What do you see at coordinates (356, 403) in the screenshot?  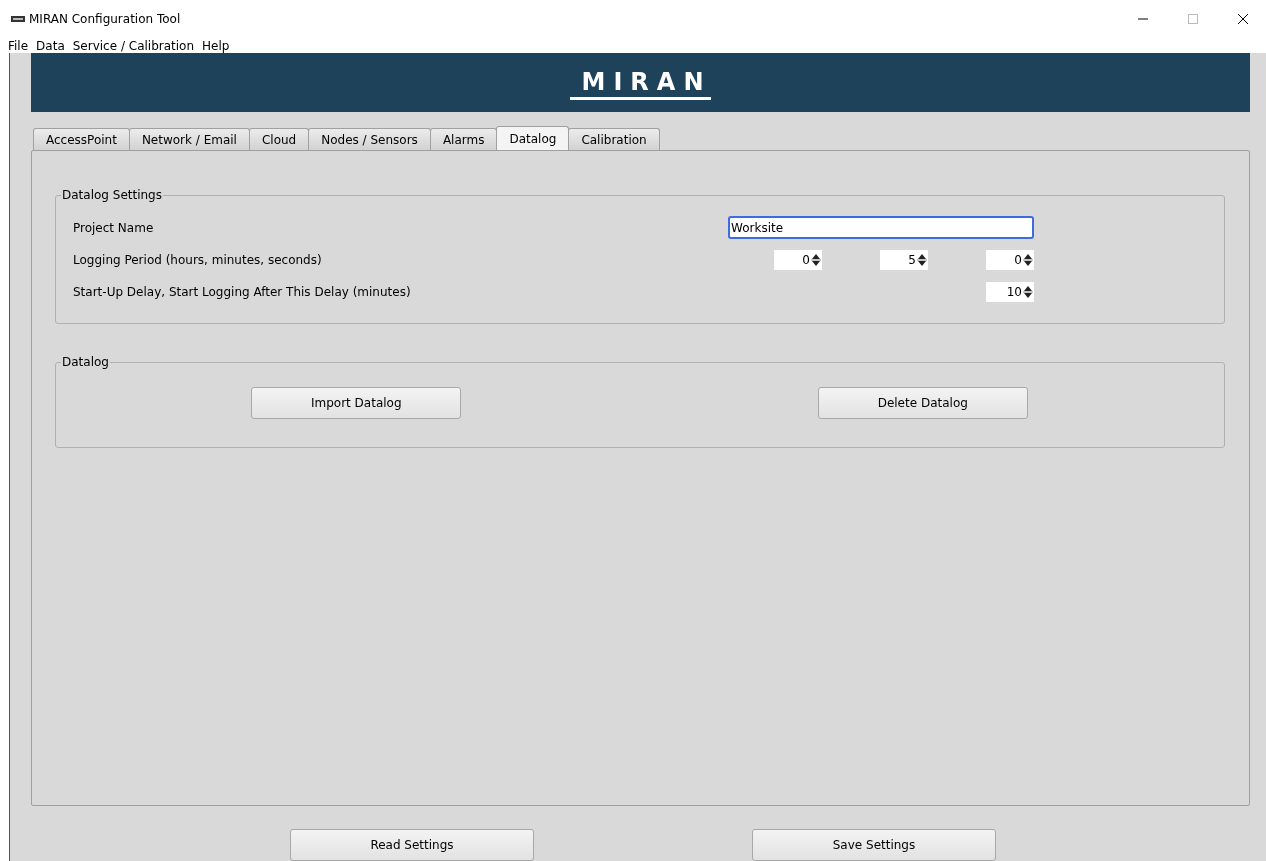 I see `datalog-button: Import Datalog` at bounding box center [356, 403].